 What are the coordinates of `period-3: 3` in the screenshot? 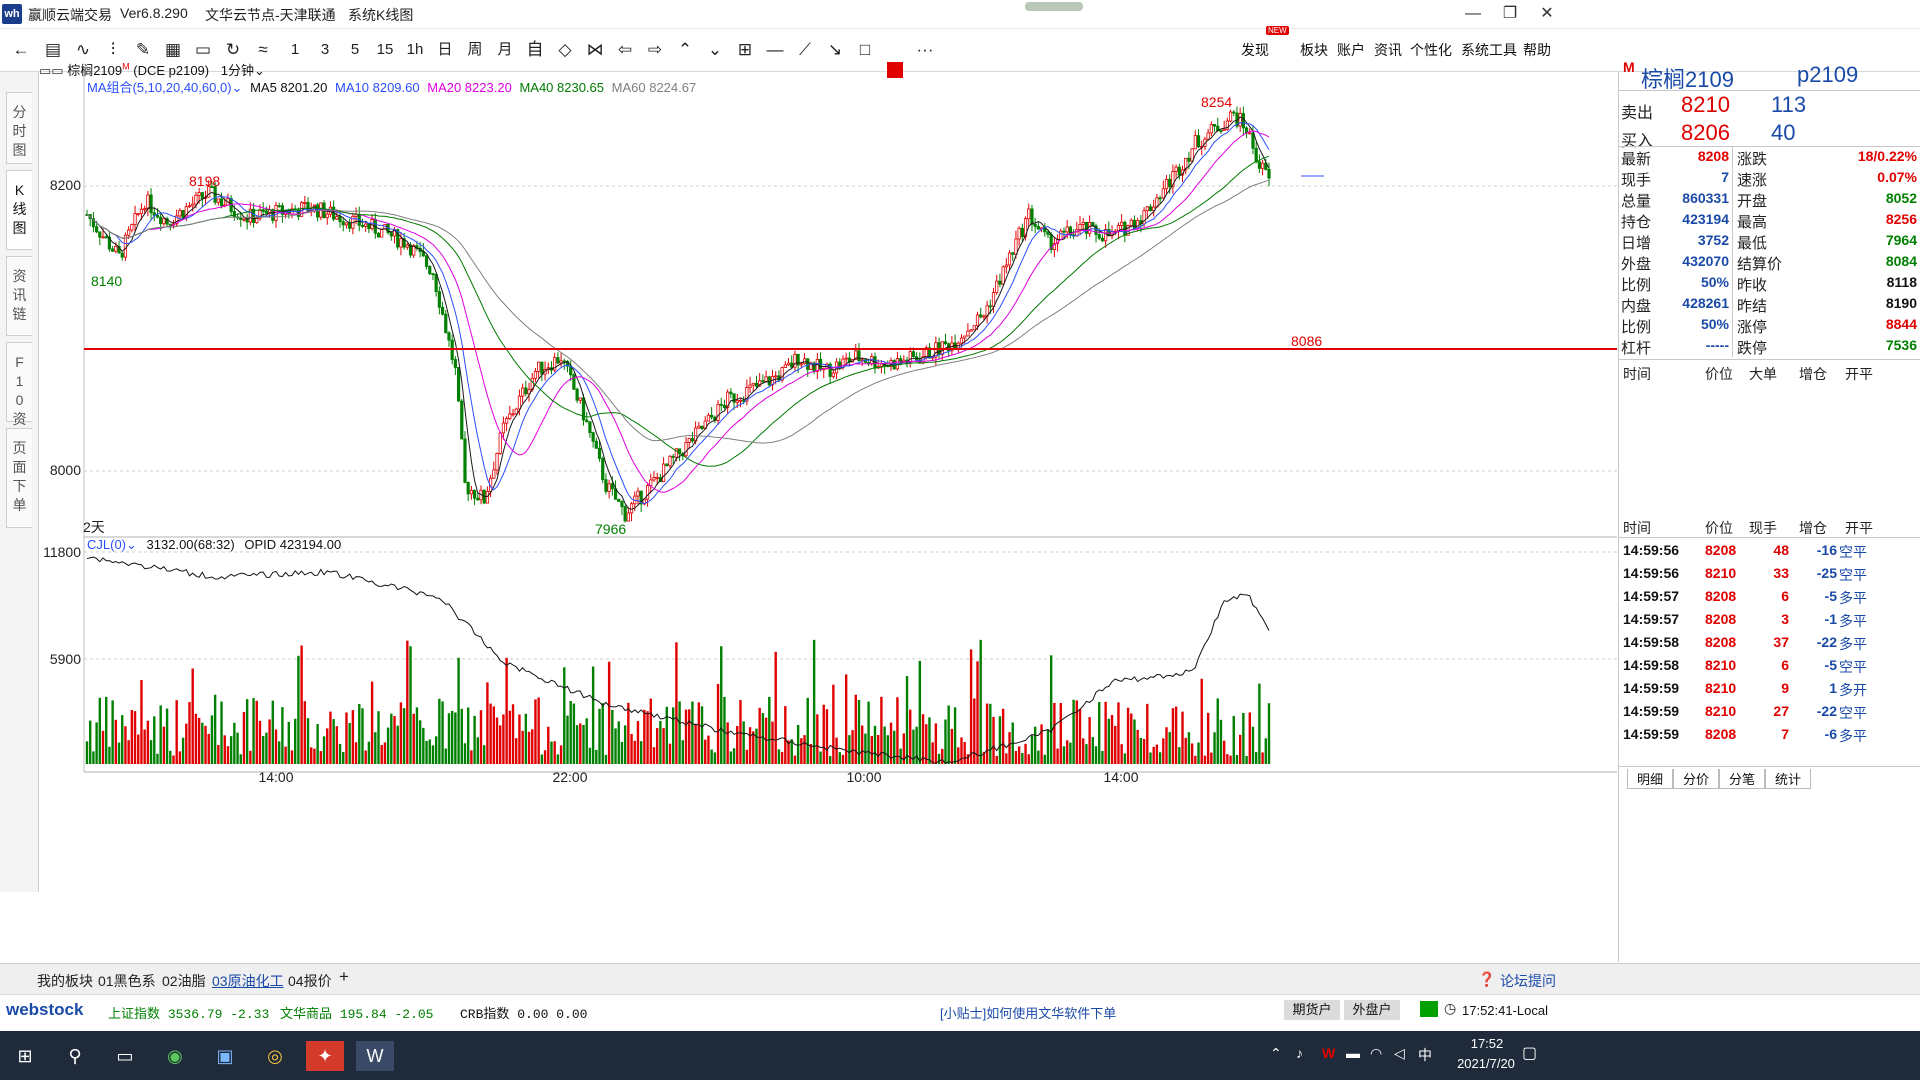 It's located at (325, 50).